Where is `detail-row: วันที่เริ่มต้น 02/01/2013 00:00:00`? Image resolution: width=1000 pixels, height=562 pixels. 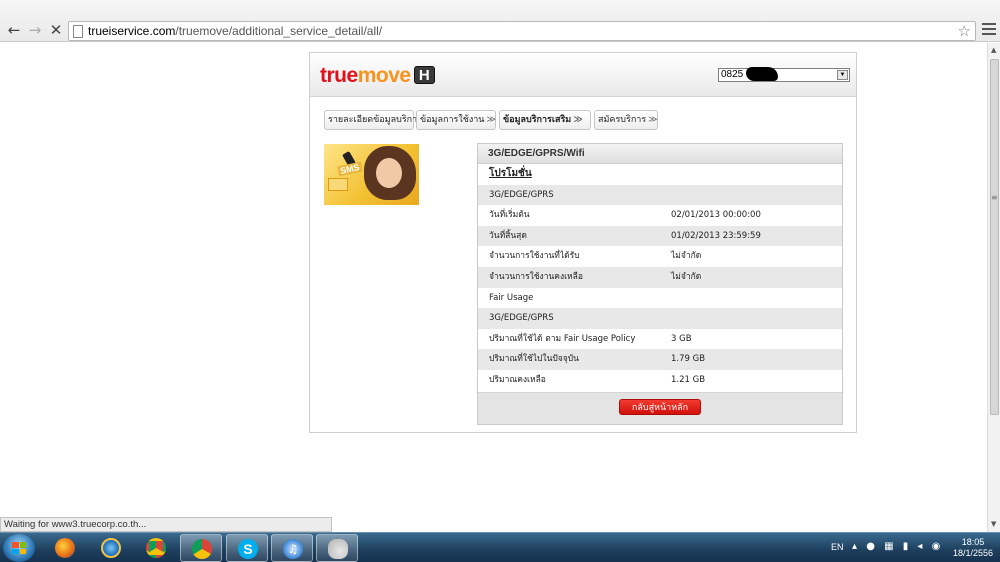
detail-row: วันที่เริ่มต้น 02/01/2013 00:00:00 is located at coordinates (660, 215).